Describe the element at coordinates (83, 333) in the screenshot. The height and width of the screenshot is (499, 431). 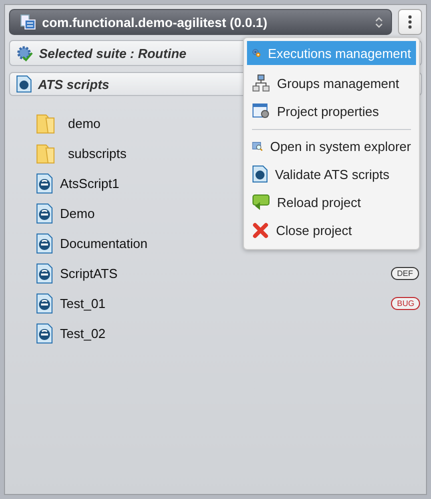
I see `tree-item: Test_02` at that location.